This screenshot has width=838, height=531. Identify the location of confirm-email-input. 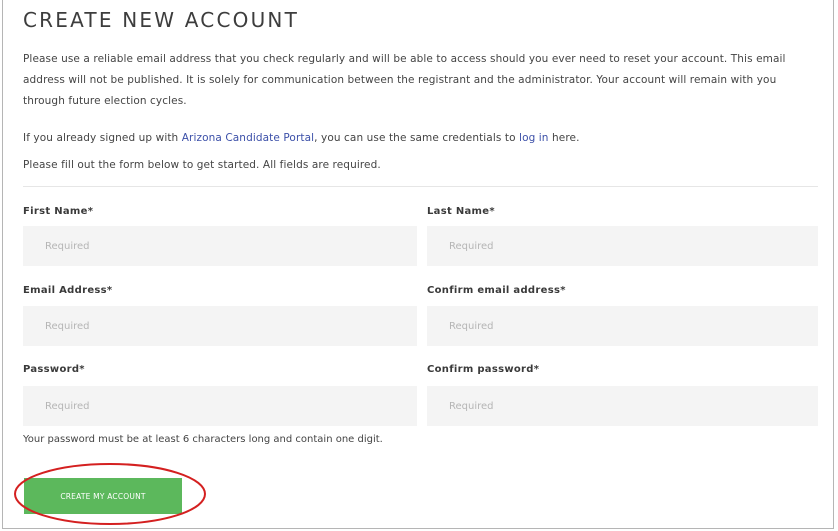
(622, 326).